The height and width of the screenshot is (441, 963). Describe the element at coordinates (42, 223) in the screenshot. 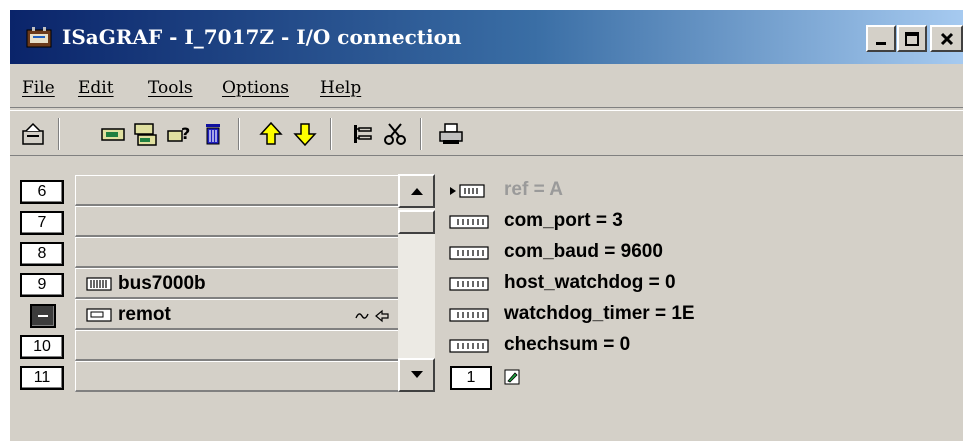

I see `slot-number: 7` at that location.